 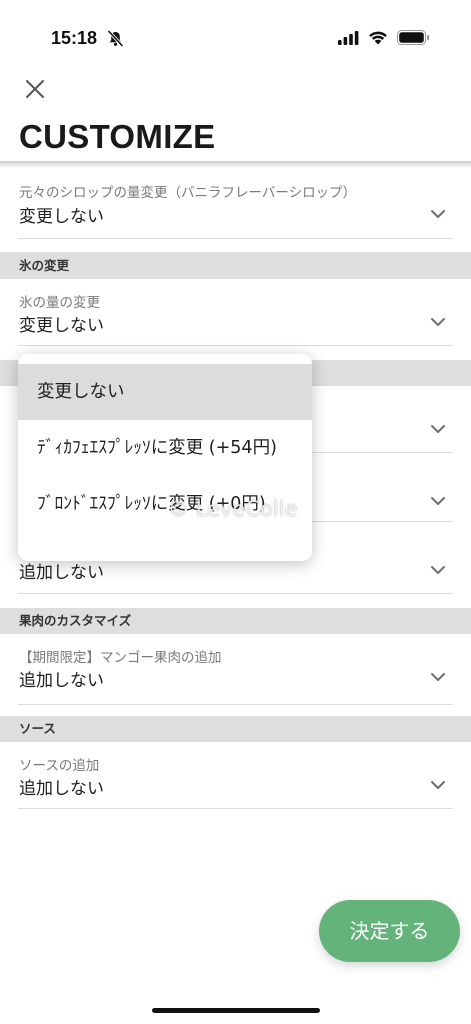 I want to click on bell-slash-icon, so click(x=115, y=38).